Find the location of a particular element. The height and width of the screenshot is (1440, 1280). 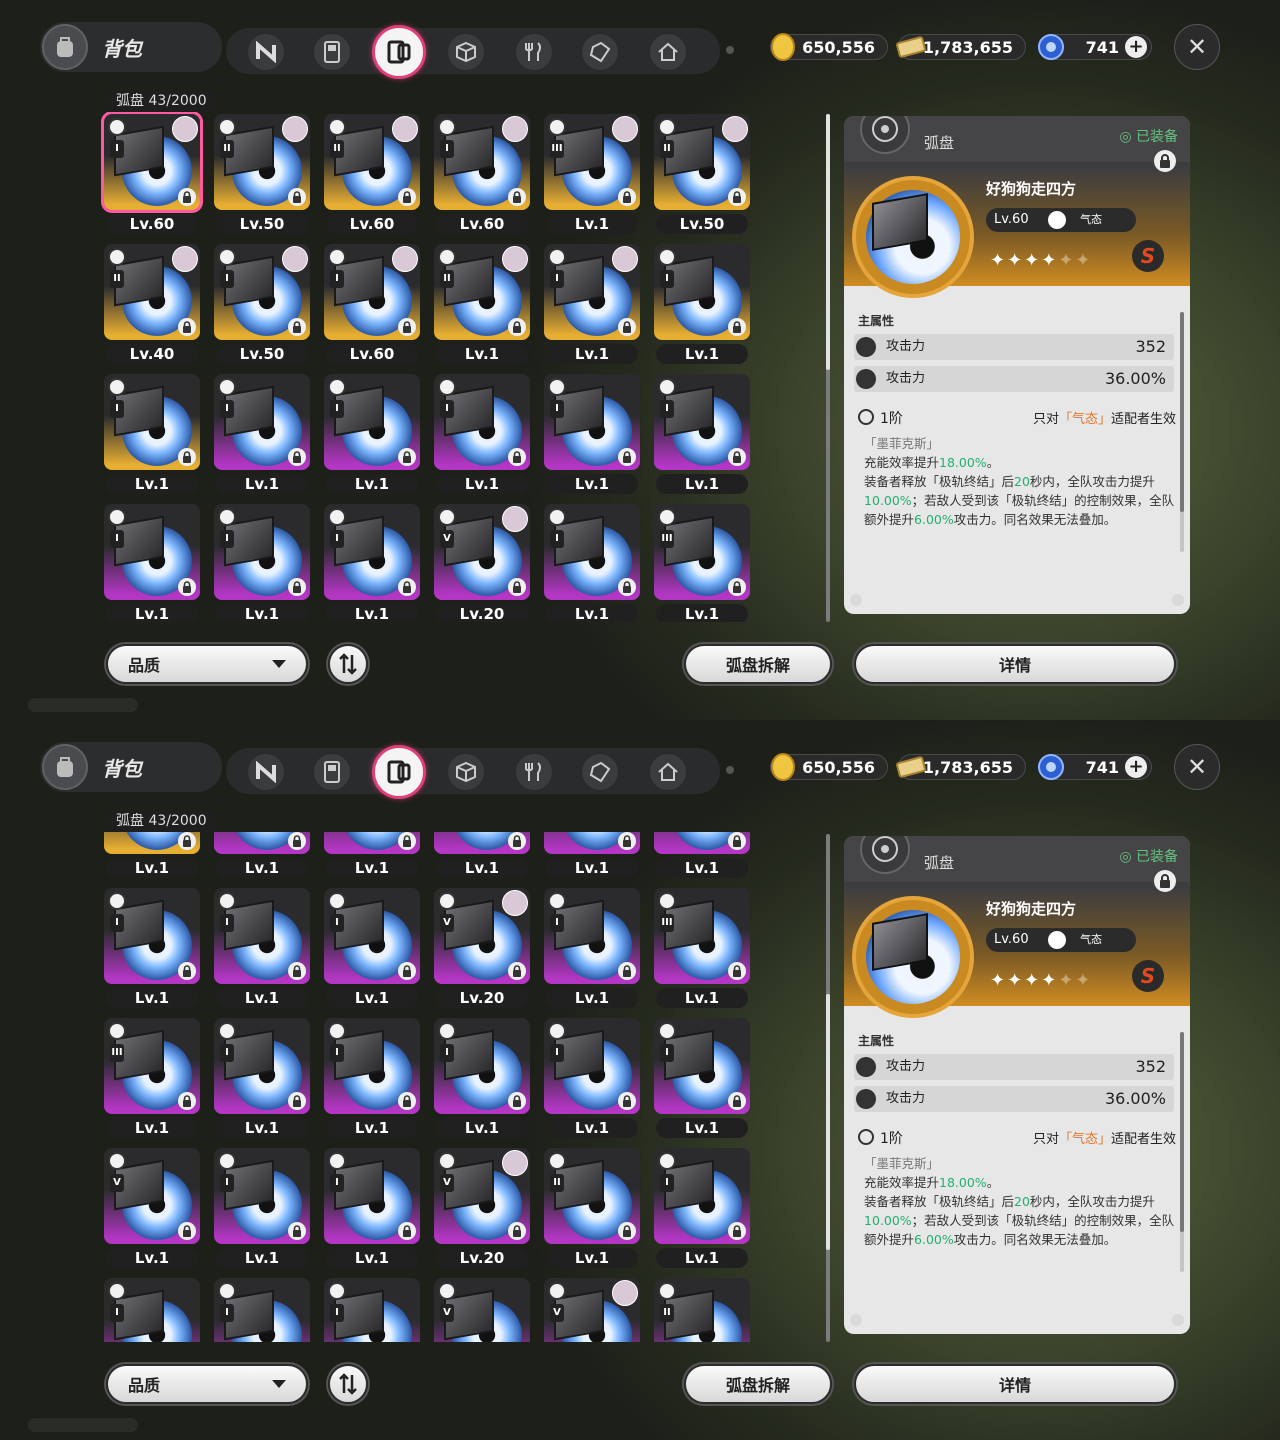

disc-card: V Lv.1 is located at coordinates (152, 1208).